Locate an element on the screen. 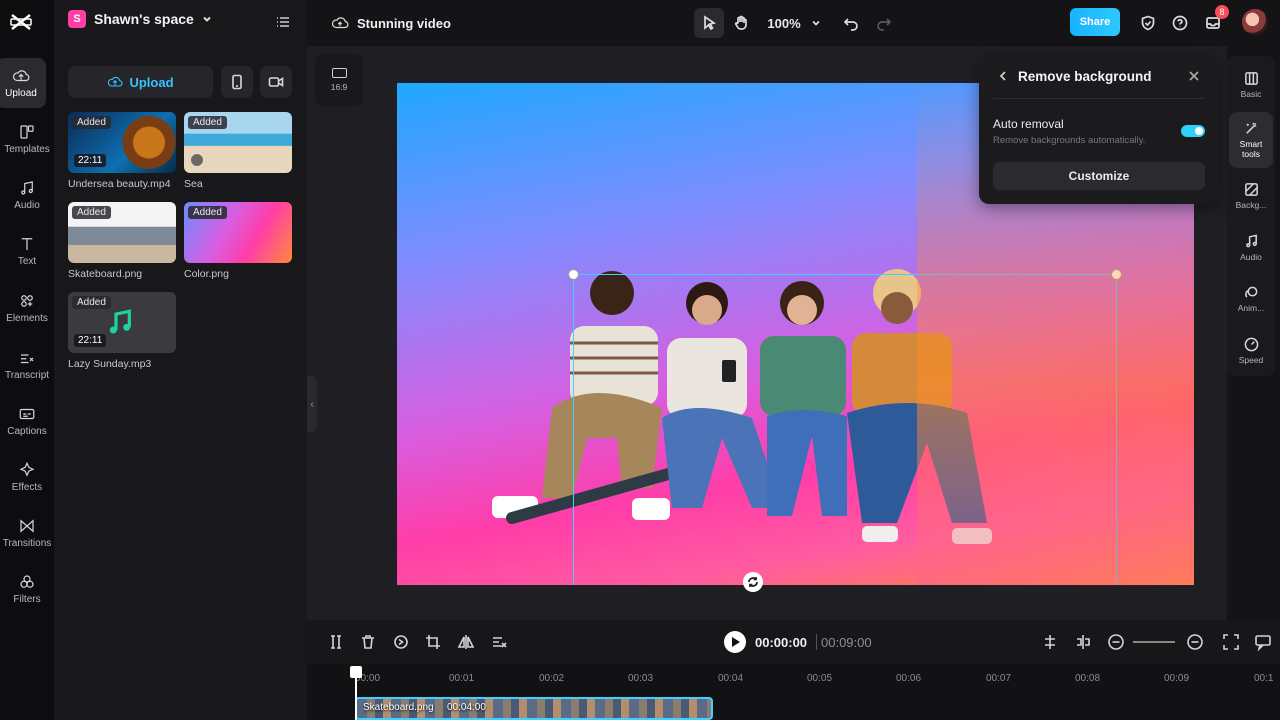 This screenshot has width=1280, height=720. cursor-icon is located at coordinates (710, 23).